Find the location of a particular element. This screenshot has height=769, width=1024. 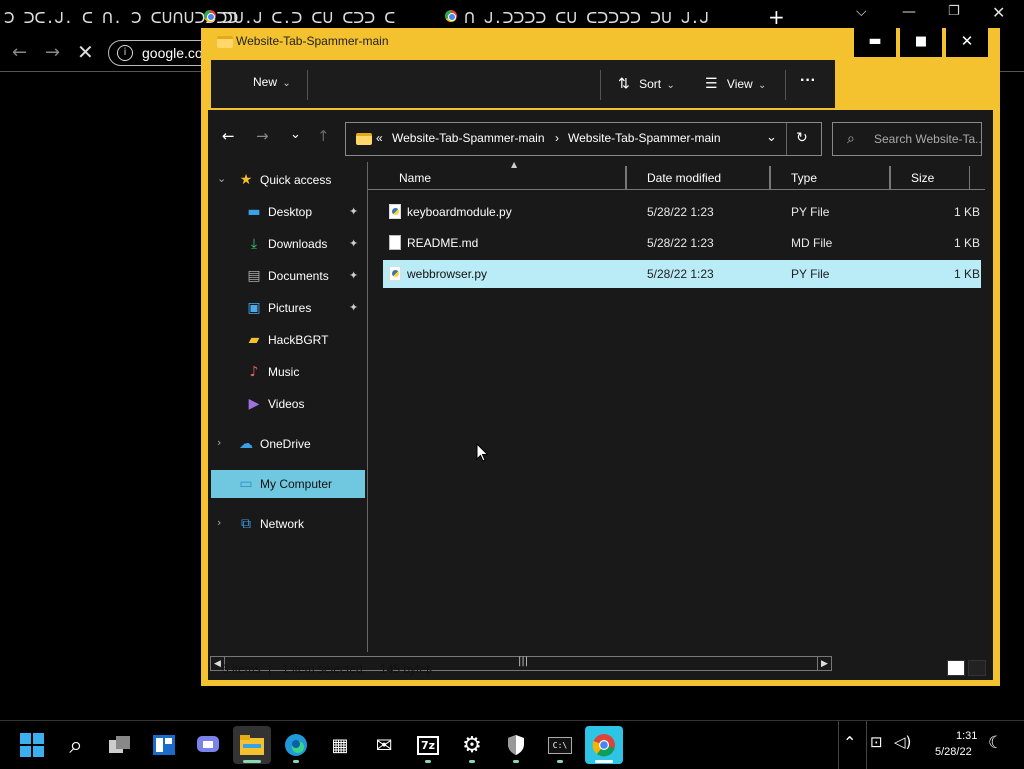

star-icon: ★ is located at coordinates (246, 180).